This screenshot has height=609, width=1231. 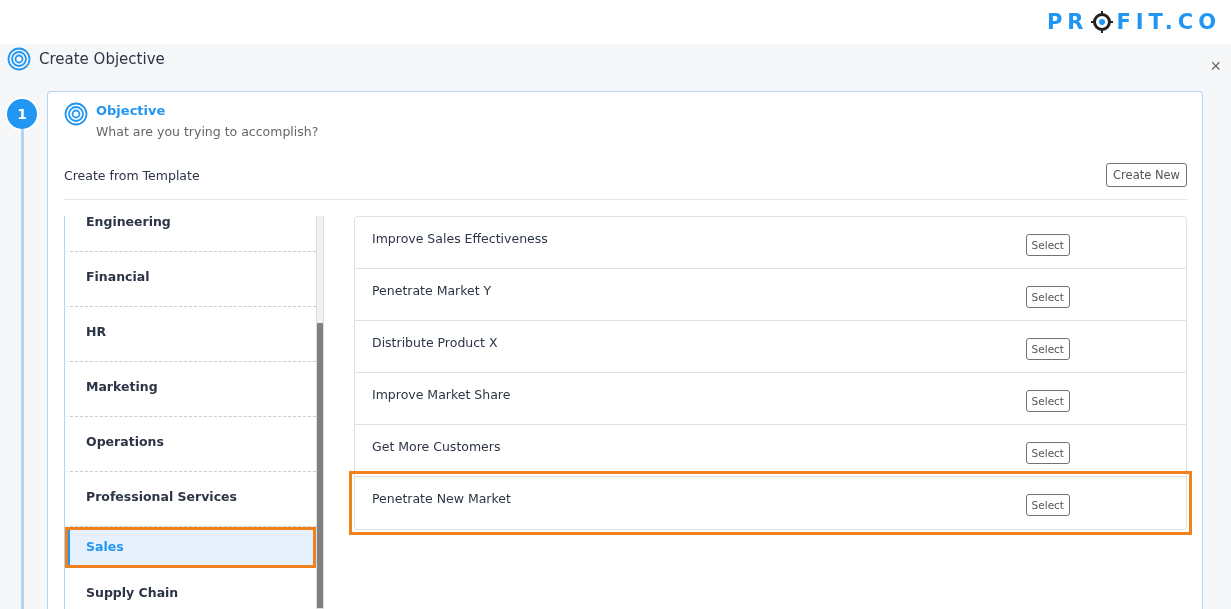 I want to click on section-label: Create from Template, so click(x=132, y=175).